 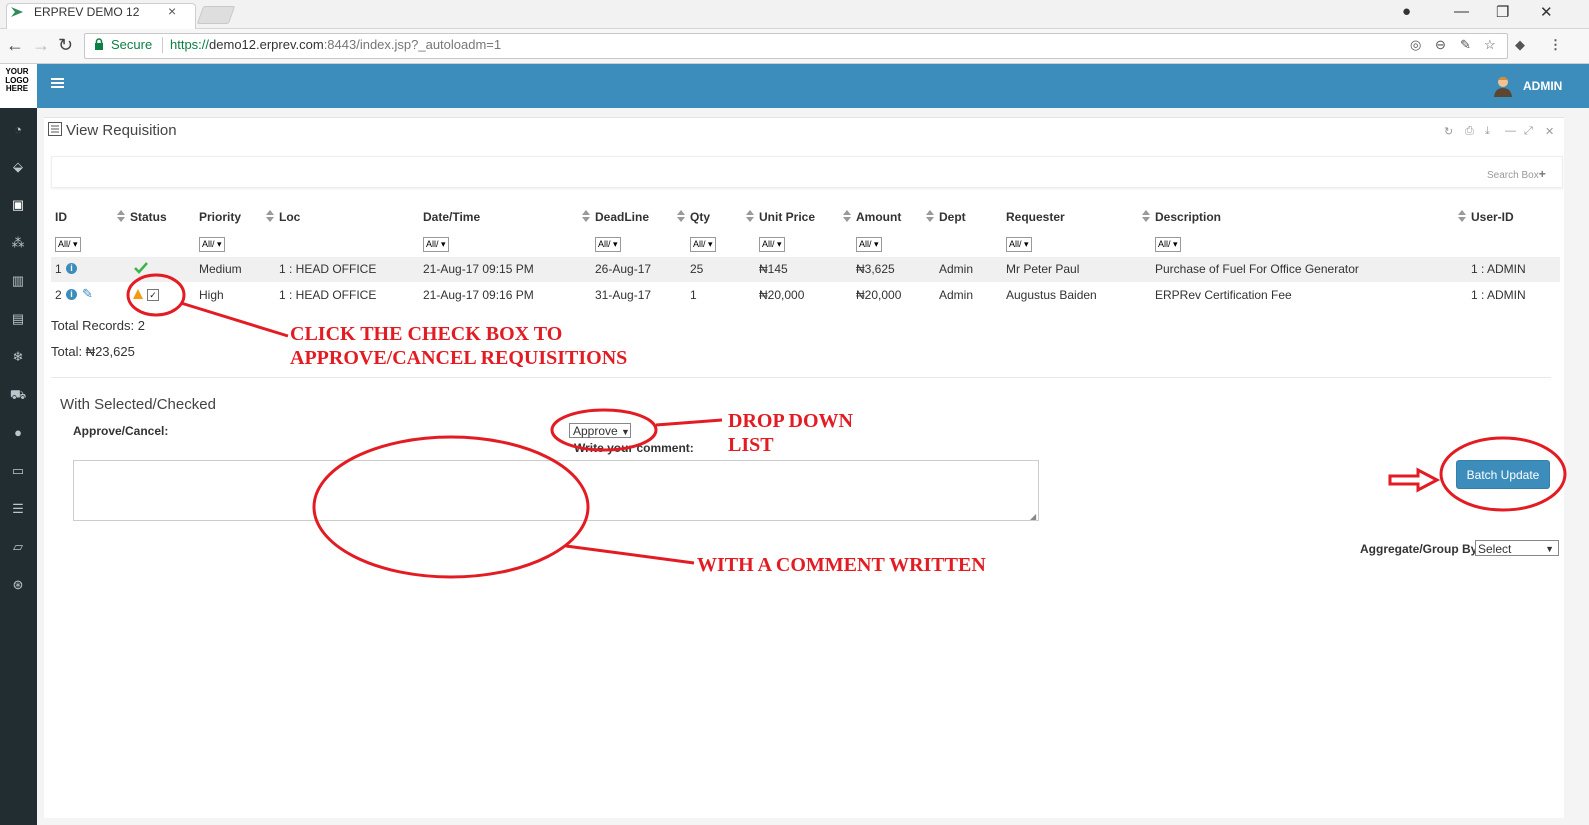 I want to click on pin-icon: ✎, so click(x=1465, y=45).